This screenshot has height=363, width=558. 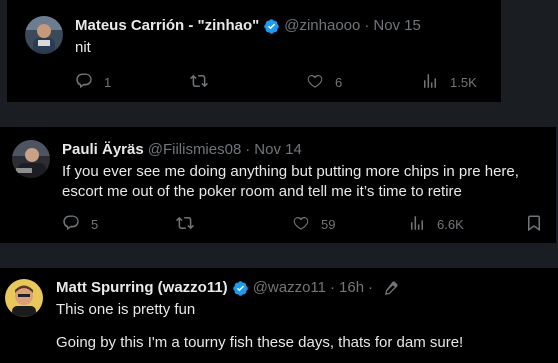 What do you see at coordinates (328, 224) in the screenshot?
I see `like-count: 59` at bounding box center [328, 224].